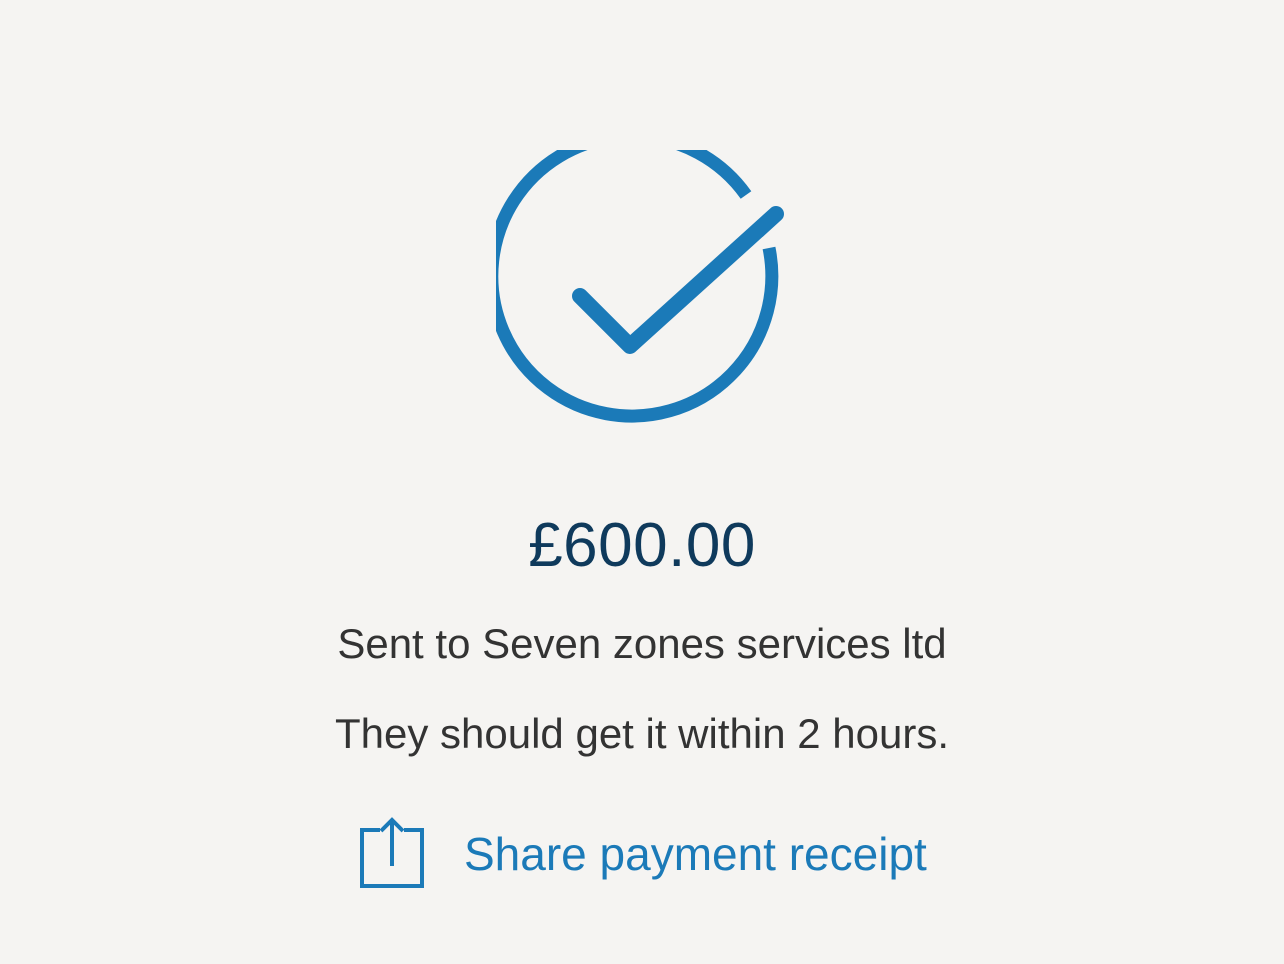 The height and width of the screenshot is (964, 1284). What do you see at coordinates (695, 854) in the screenshot?
I see `share-receipt-label: Share payment receipt` at bounding box center [695, 854].